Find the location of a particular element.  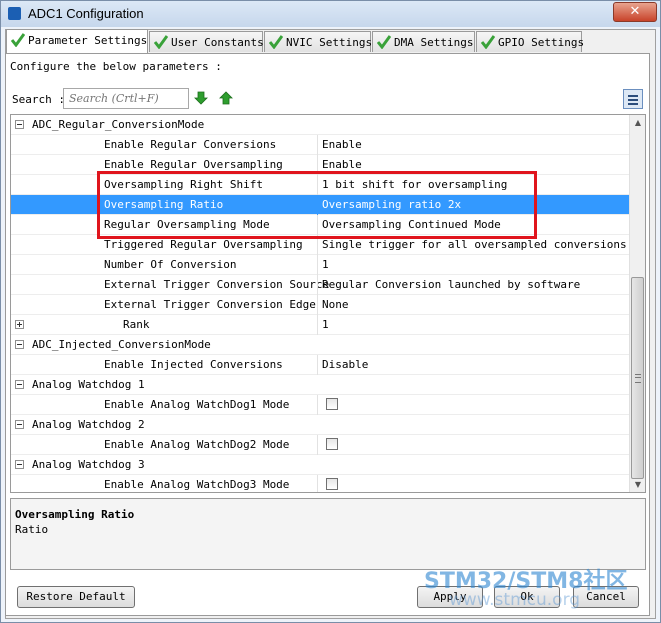

close-button: ✕ is located at coordinates (635, 12).